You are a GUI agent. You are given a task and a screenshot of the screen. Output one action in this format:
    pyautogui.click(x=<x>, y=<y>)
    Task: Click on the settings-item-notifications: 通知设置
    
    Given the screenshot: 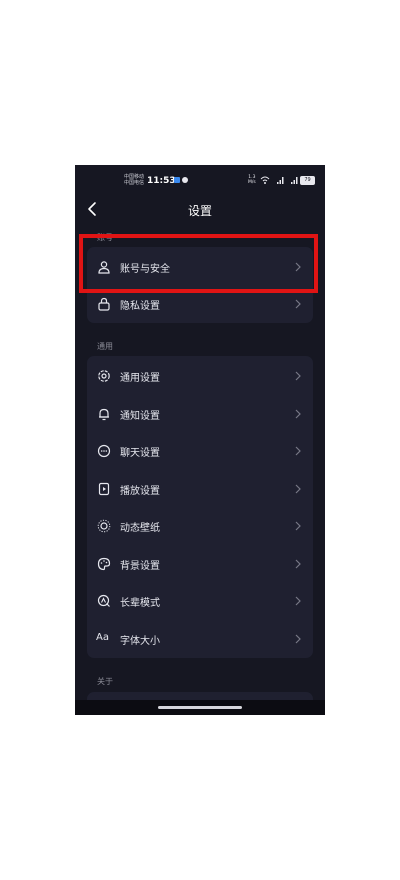 What is the action you would take?
    pyautogui.click(x=200, y=414)
    